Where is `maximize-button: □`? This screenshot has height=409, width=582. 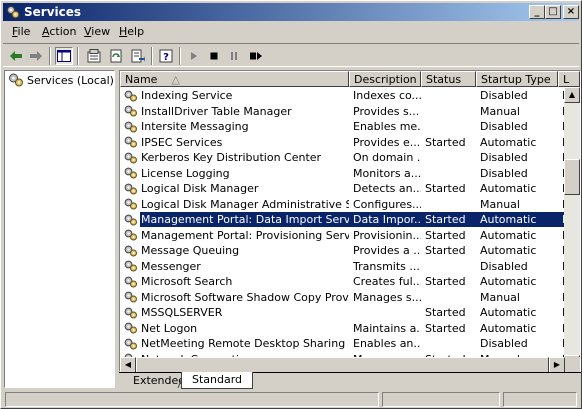
maximize-button: □ is located at coordinates (553, 12).